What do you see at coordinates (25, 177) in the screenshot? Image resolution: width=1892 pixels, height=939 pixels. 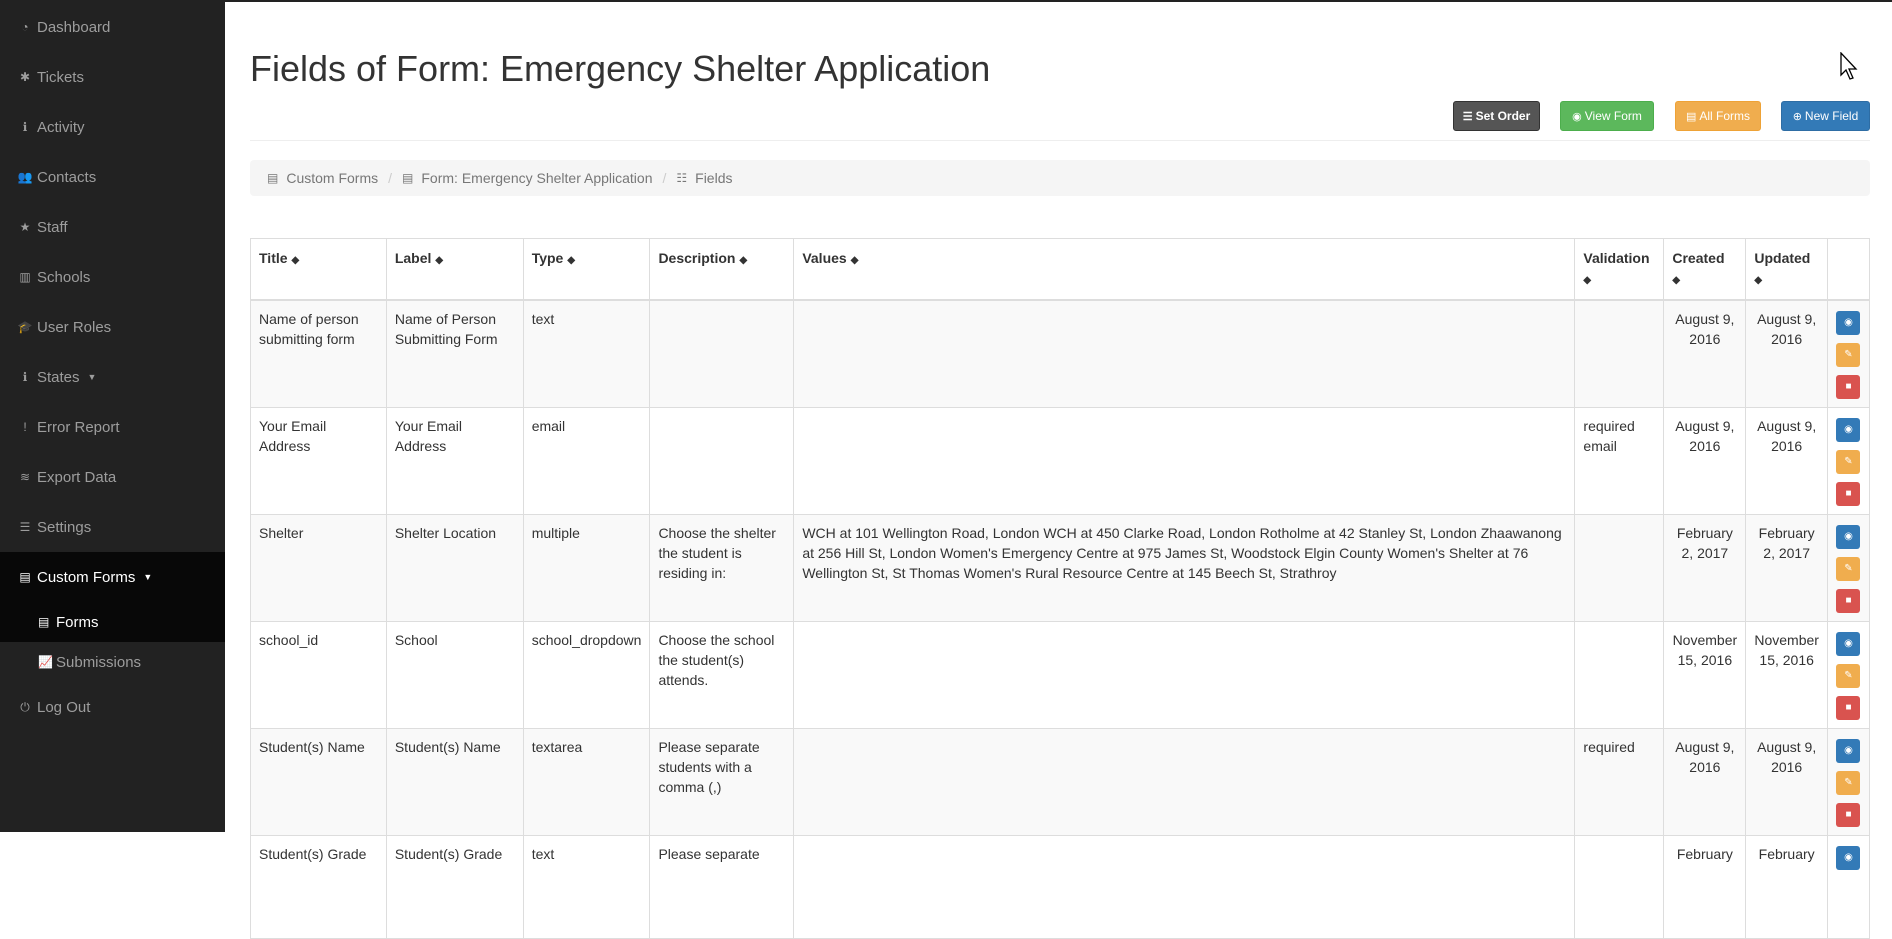 I see `users-icon: 👥` at bounding box center [25, 177].